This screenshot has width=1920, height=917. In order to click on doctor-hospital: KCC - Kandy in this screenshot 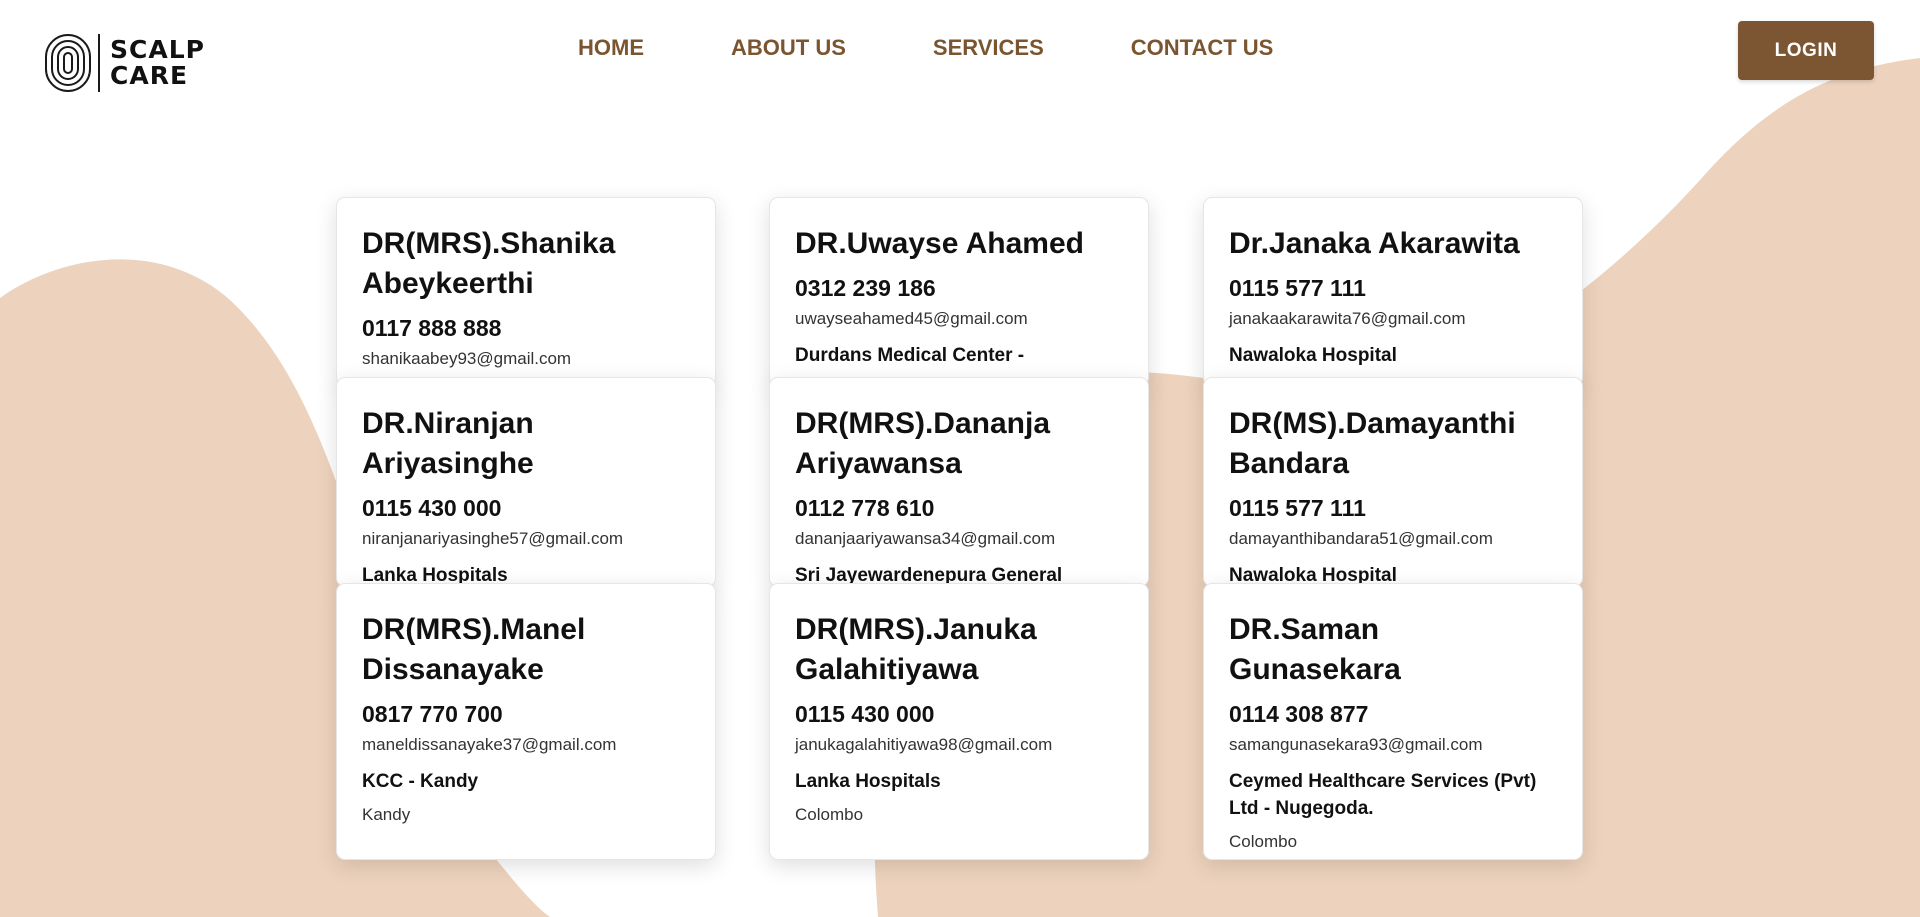, I will do `click(420, 781)`.